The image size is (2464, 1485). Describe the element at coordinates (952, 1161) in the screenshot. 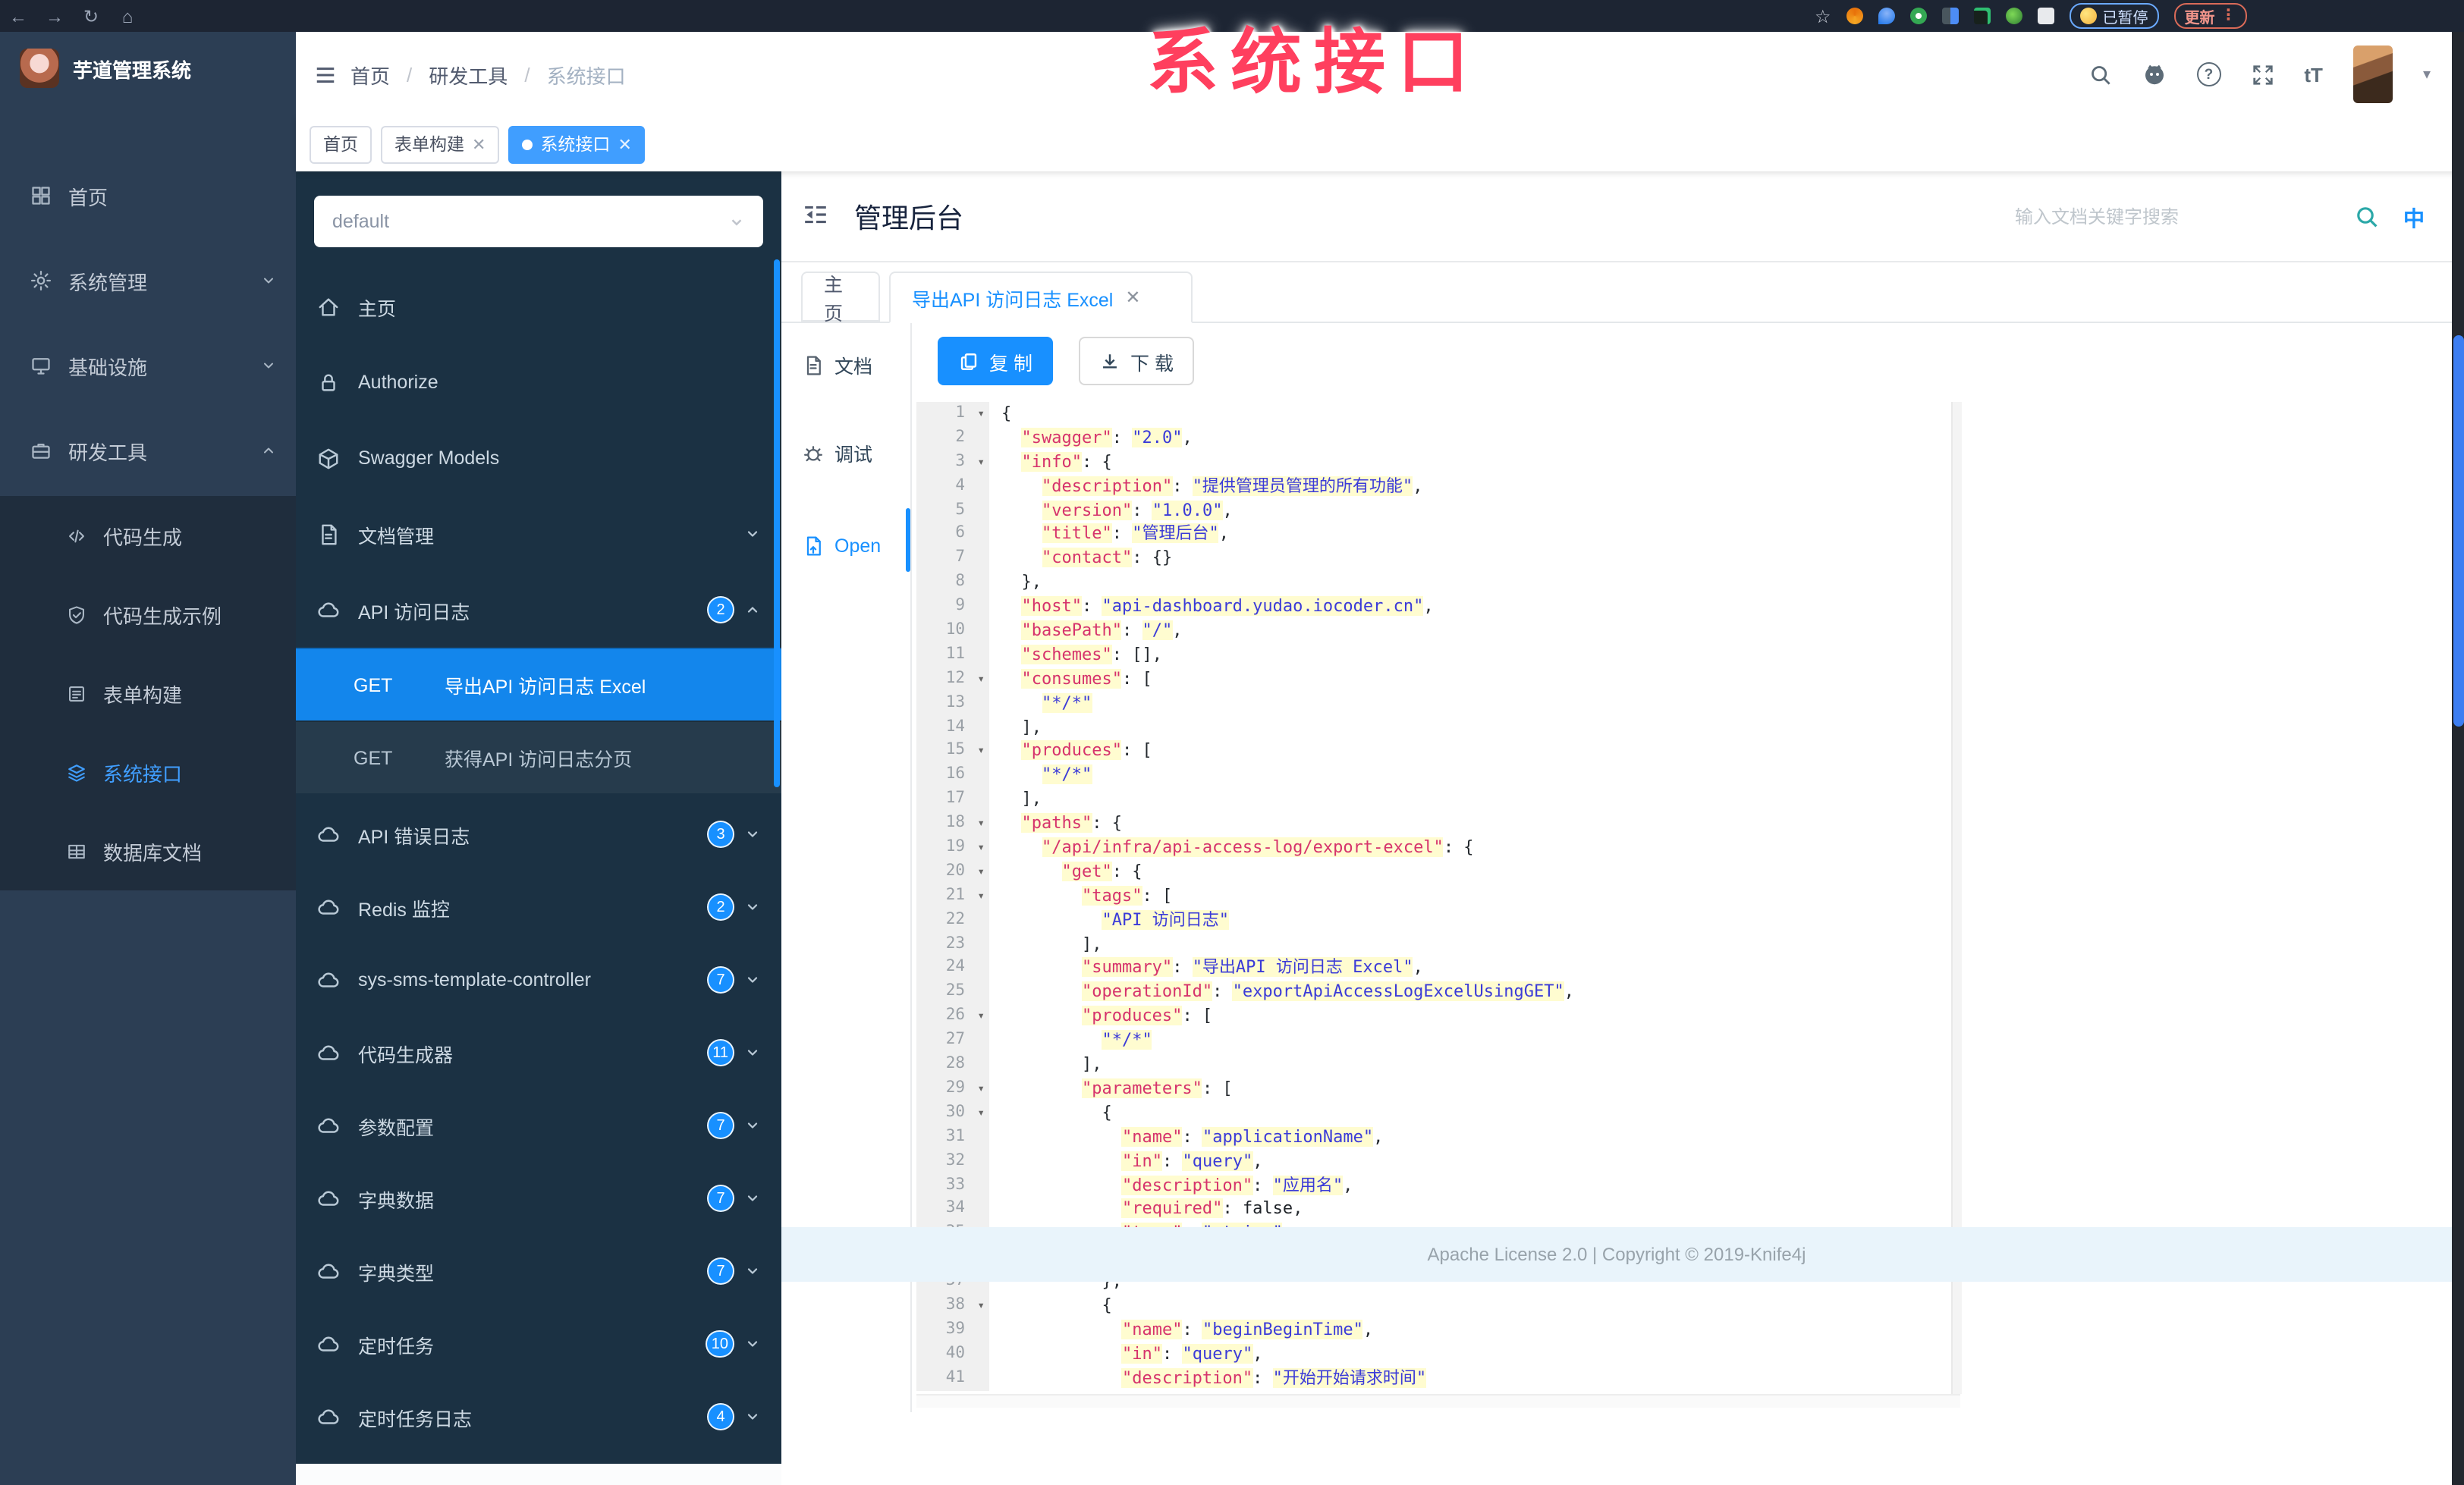

I see `line-number: 32` at that location.